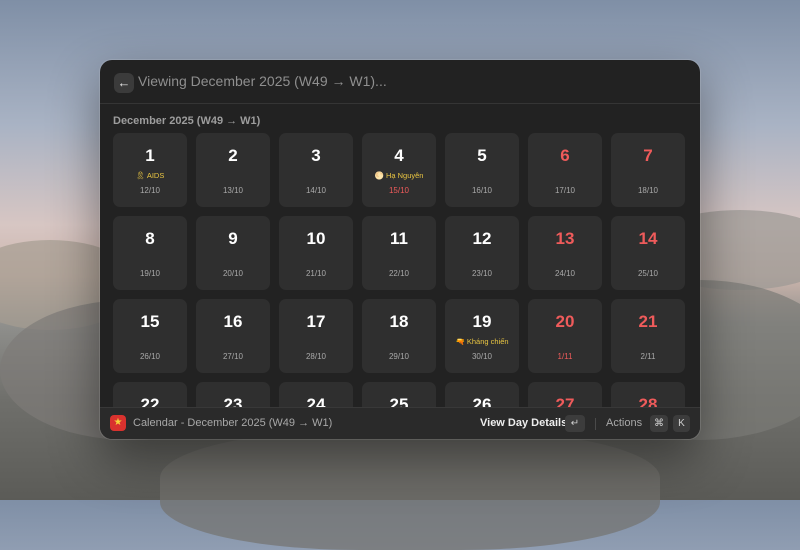 The height and width of the screenshot is (550, 800). I want to click on day-number: 28, so click(648, 401).